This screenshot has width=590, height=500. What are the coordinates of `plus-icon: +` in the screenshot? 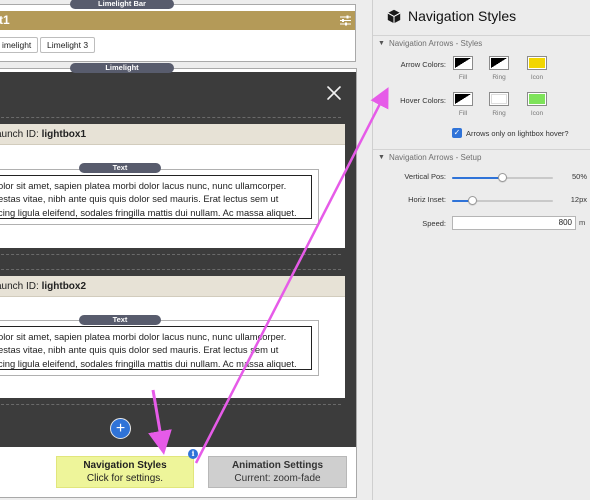 It's located at (120, 428).